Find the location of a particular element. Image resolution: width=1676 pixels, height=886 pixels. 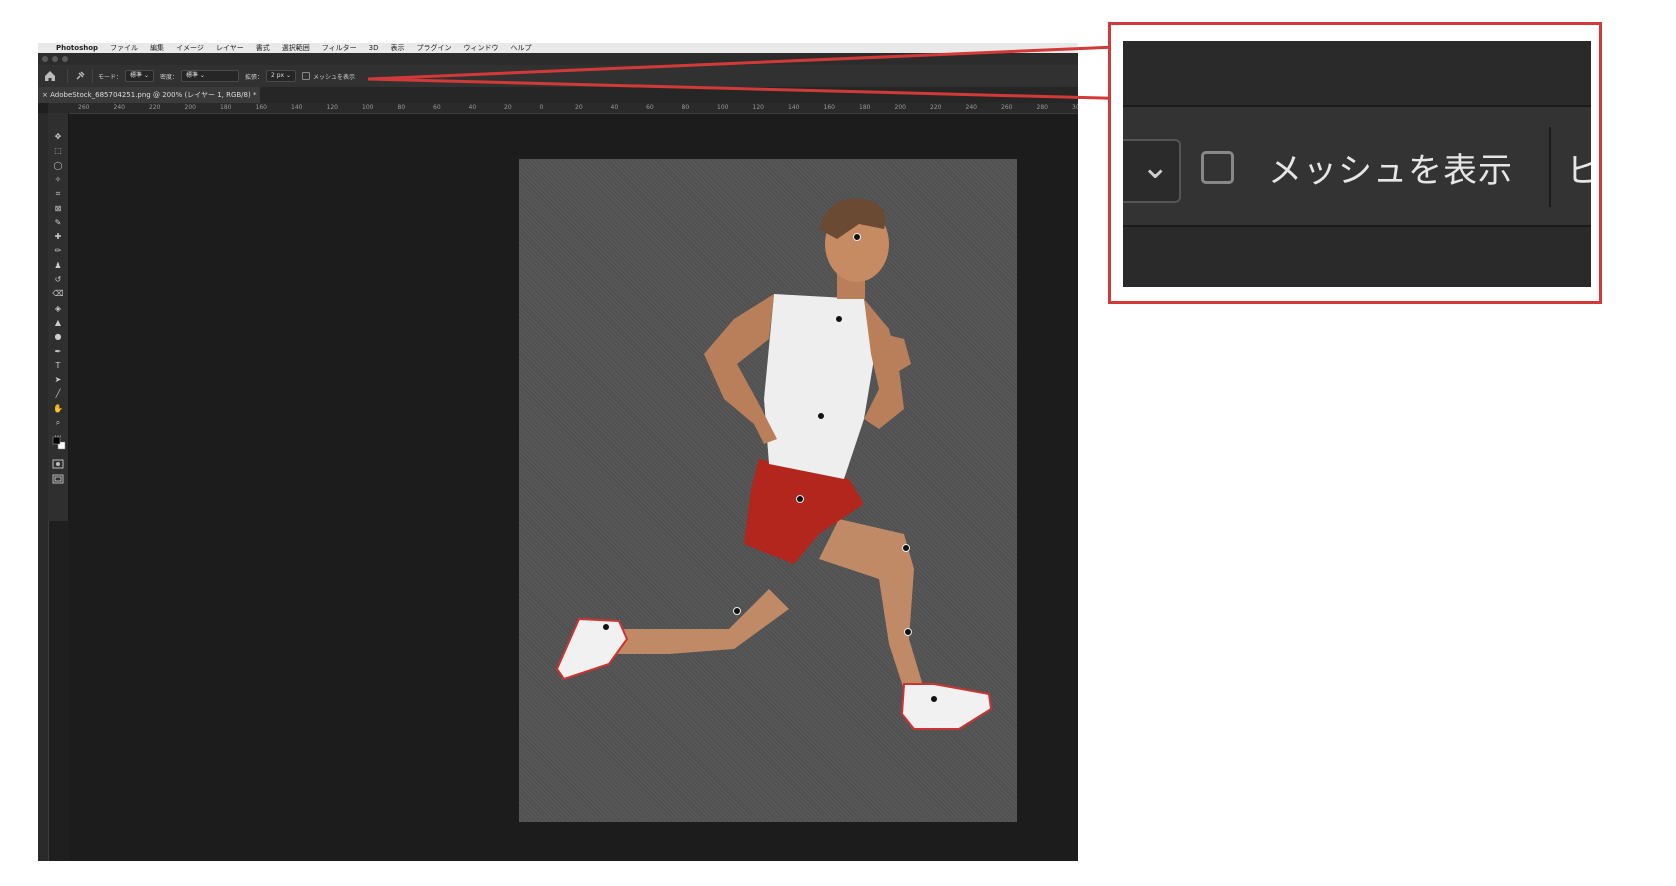

zoom-tab-strip is located at coordinates (1357, 257).